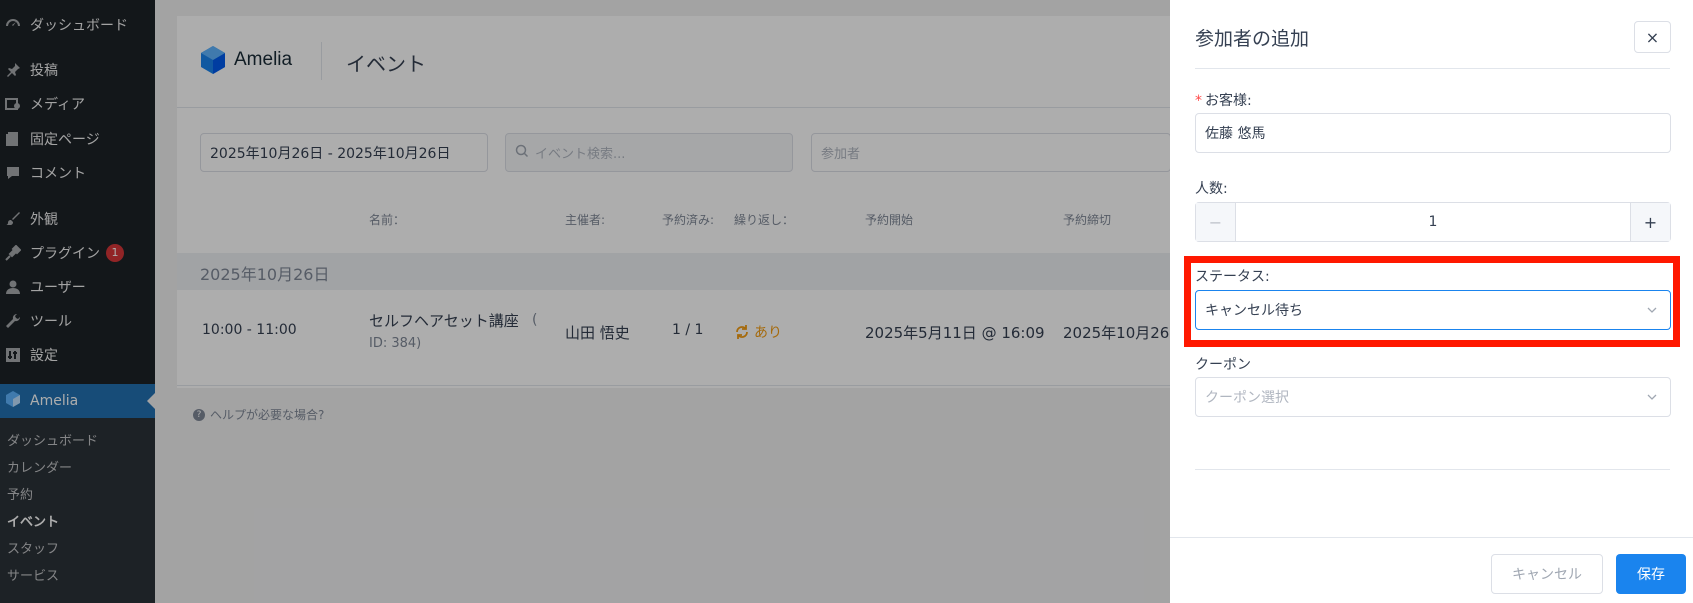  What do you see at coordinates (1431, 537) in the screenshot?
I see `footer-divider` at bounding box center [1431, 537].